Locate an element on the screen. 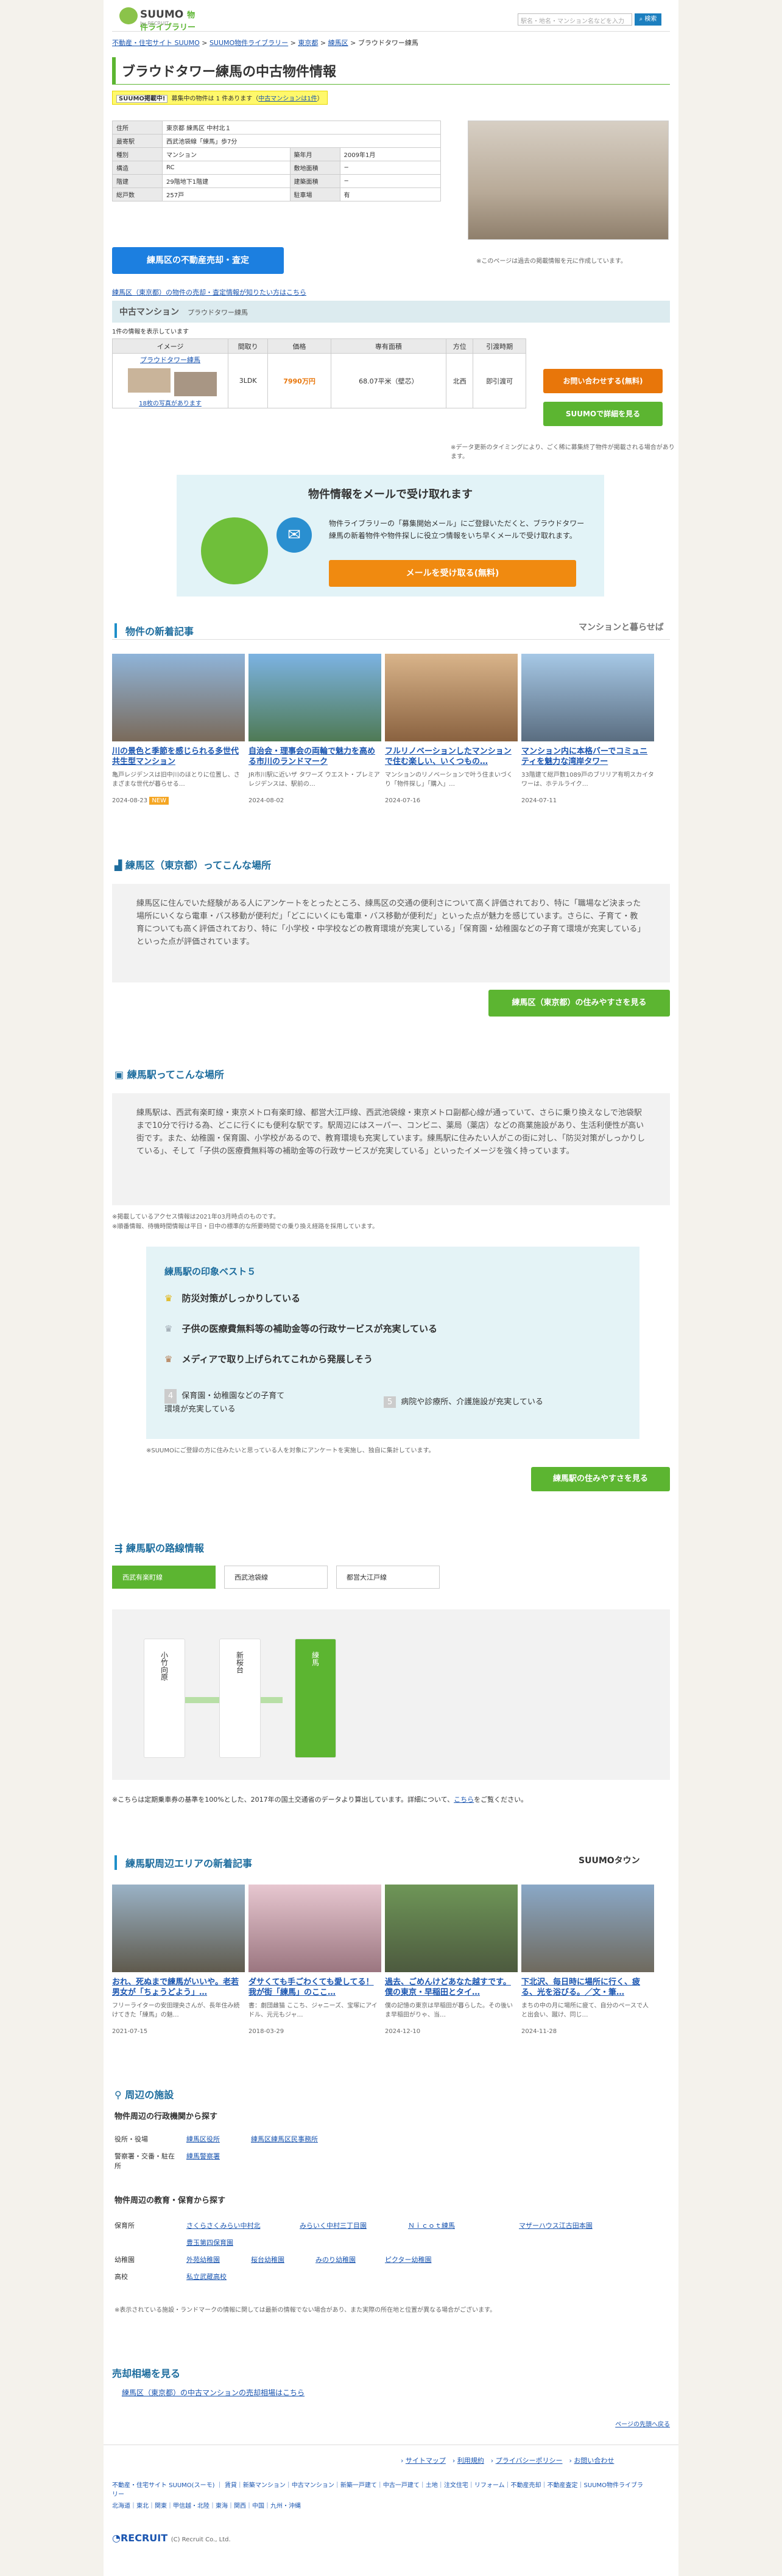 This screenshot has height=2576, width=782. listing-delivery: 即引渡可 is located at coordinates (499, 381).